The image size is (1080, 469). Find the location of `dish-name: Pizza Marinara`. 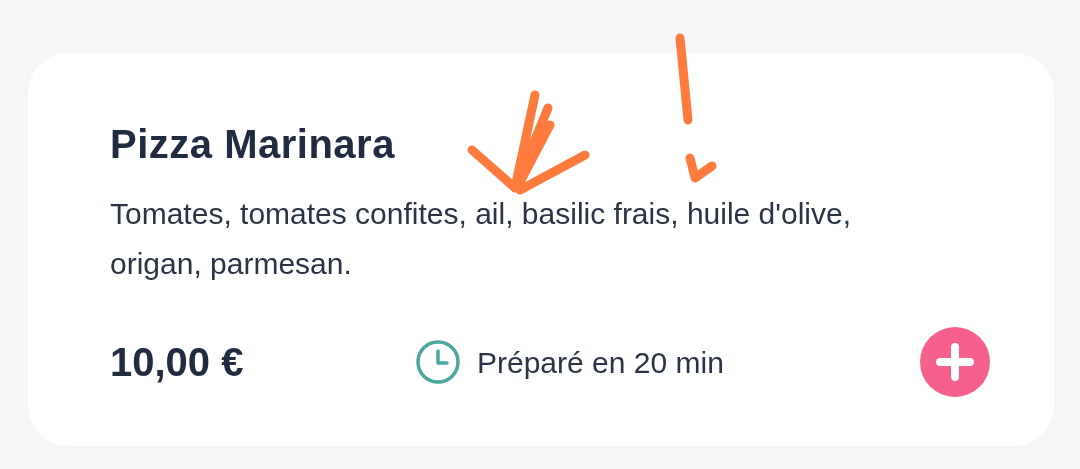

dish-name: Pizza Marinara is located at coordinates (253, 144).